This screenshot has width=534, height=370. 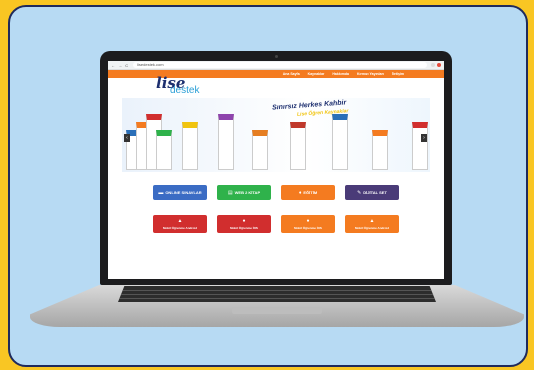 What do you see at coordinates (398, 74) in the screenshot?
I see `menu-item-4: İletişim` at bounding box center [398, 74].